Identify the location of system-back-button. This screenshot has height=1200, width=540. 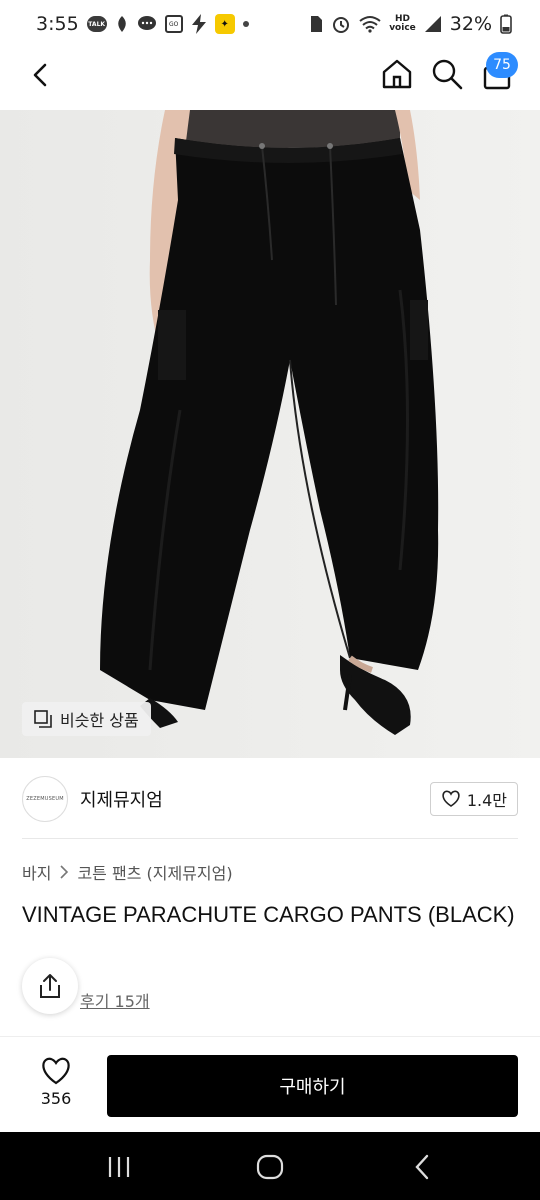
(423, 1167).